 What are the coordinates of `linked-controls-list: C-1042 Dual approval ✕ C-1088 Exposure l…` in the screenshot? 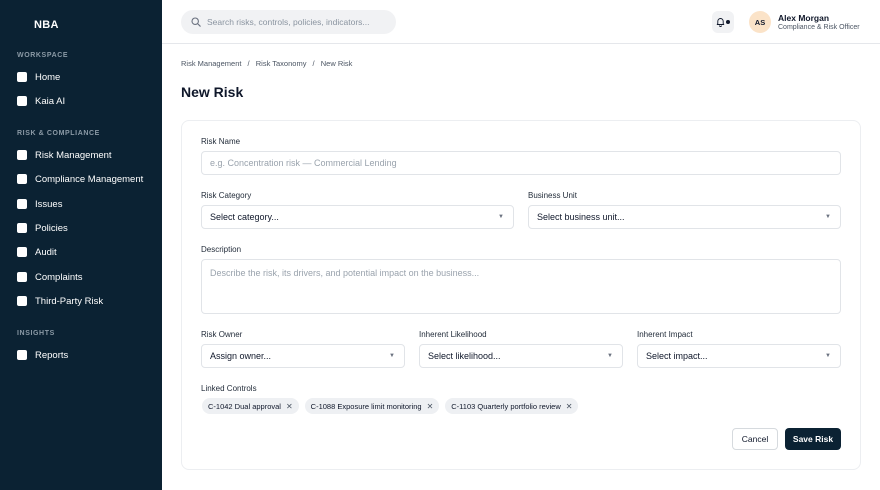 It's located at (390, 406).